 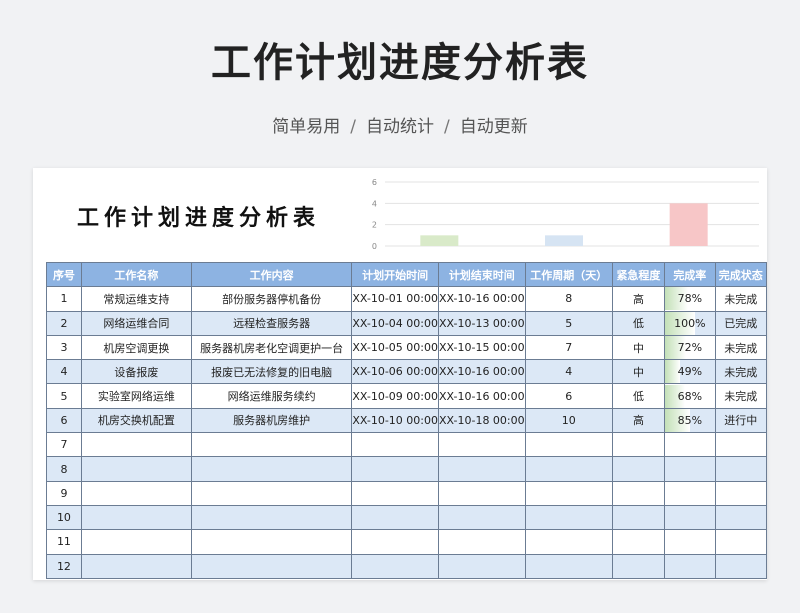 I want to click on cell-rate: 68%, so click(x=690, y=396).